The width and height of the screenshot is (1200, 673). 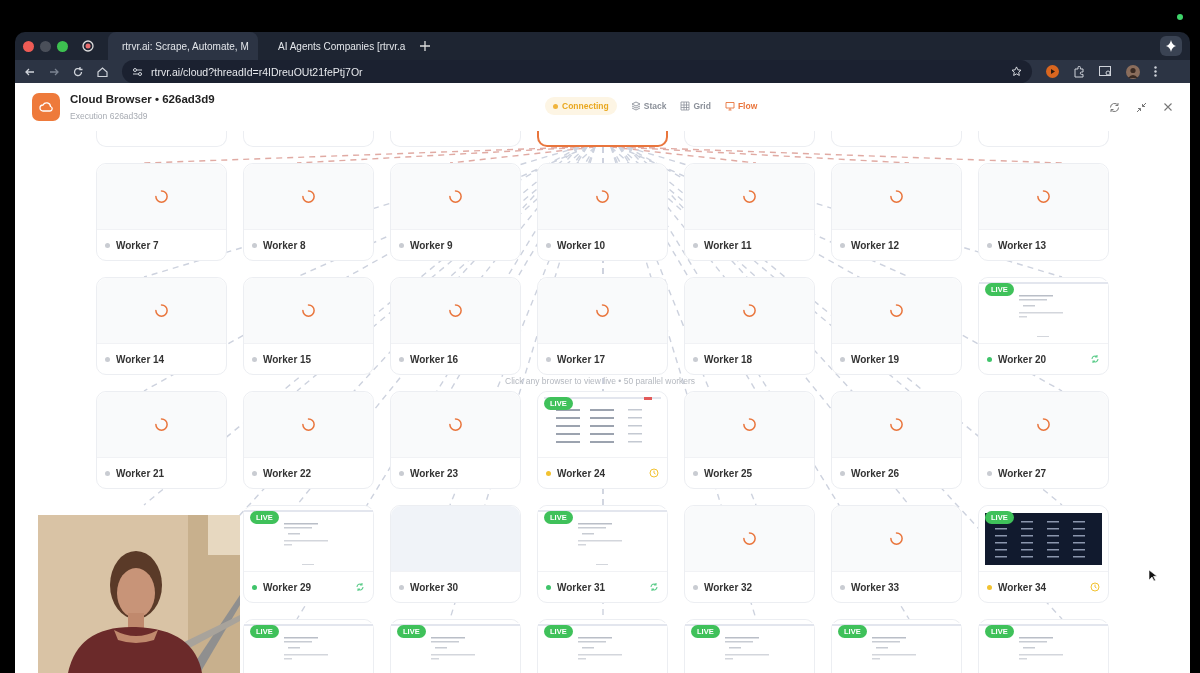 What do you see at coordinates (896, 326) in the screenshot?
I see `worker-card: Worker 19` at bounding box center [896, 326].